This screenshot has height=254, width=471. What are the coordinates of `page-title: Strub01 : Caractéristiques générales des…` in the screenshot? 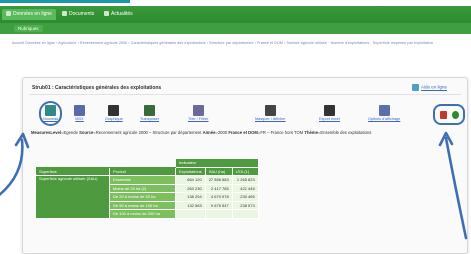 It's located at (97, 88).